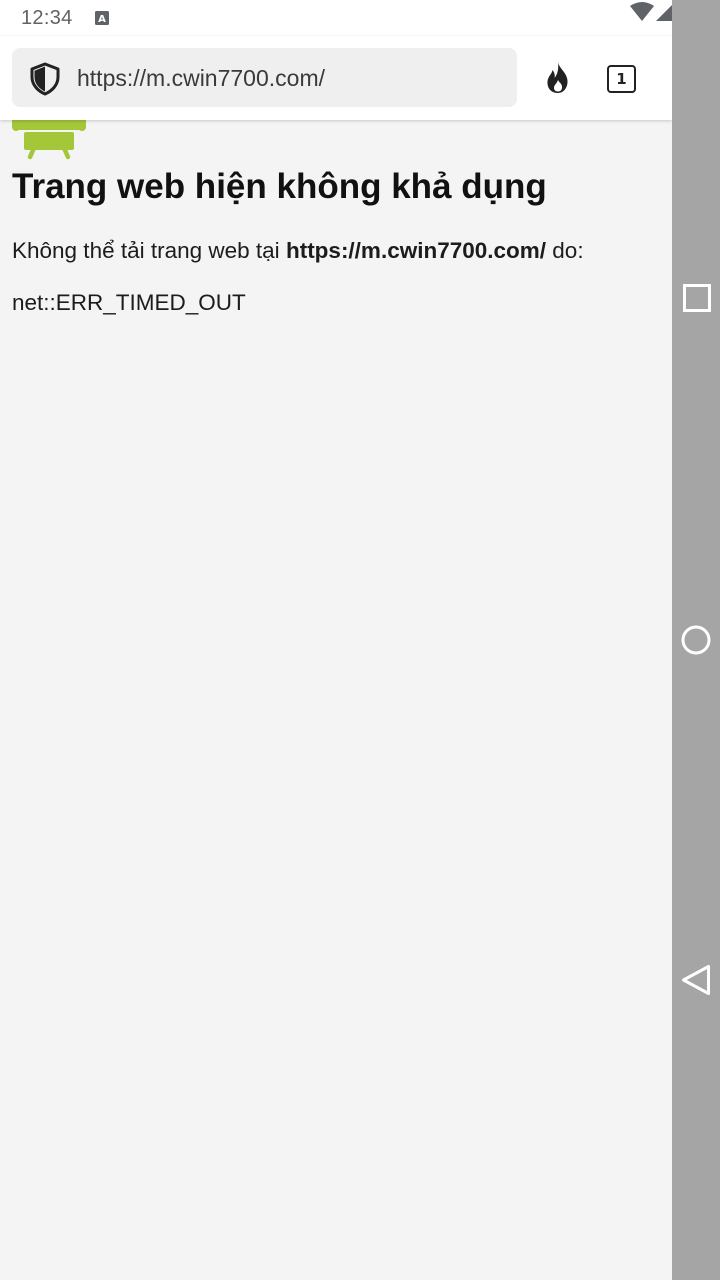 The height and width of the screenshot is (1280, 720). What do you see at coordinates (696, 980) in the screenshot?
I see `back-icon` at bounding box center [696, 980].